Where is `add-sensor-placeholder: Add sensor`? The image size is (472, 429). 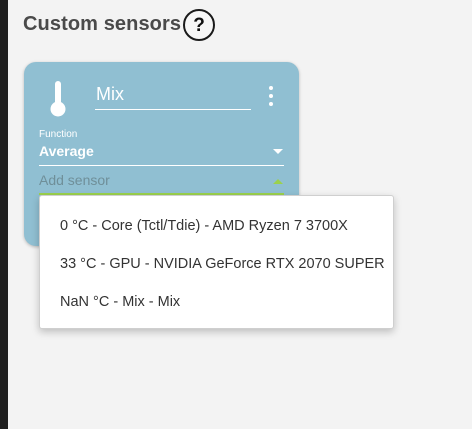 add-sensor-placeholder: Add sensor is located at coordinates (74, 180).